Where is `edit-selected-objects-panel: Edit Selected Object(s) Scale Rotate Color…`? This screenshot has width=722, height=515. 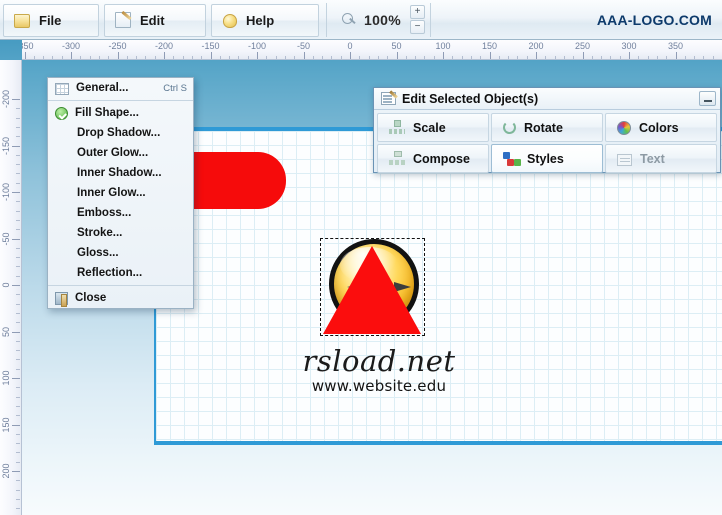
edit-selected-objects-panel: Edit Selected Object(s) Scale Rotate Color… is located at coordinates (547, 130).